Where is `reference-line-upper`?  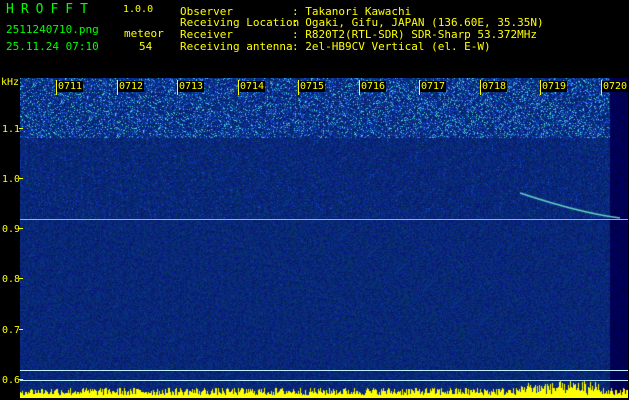
reference-line-upper is located at coordinates (324, 370).